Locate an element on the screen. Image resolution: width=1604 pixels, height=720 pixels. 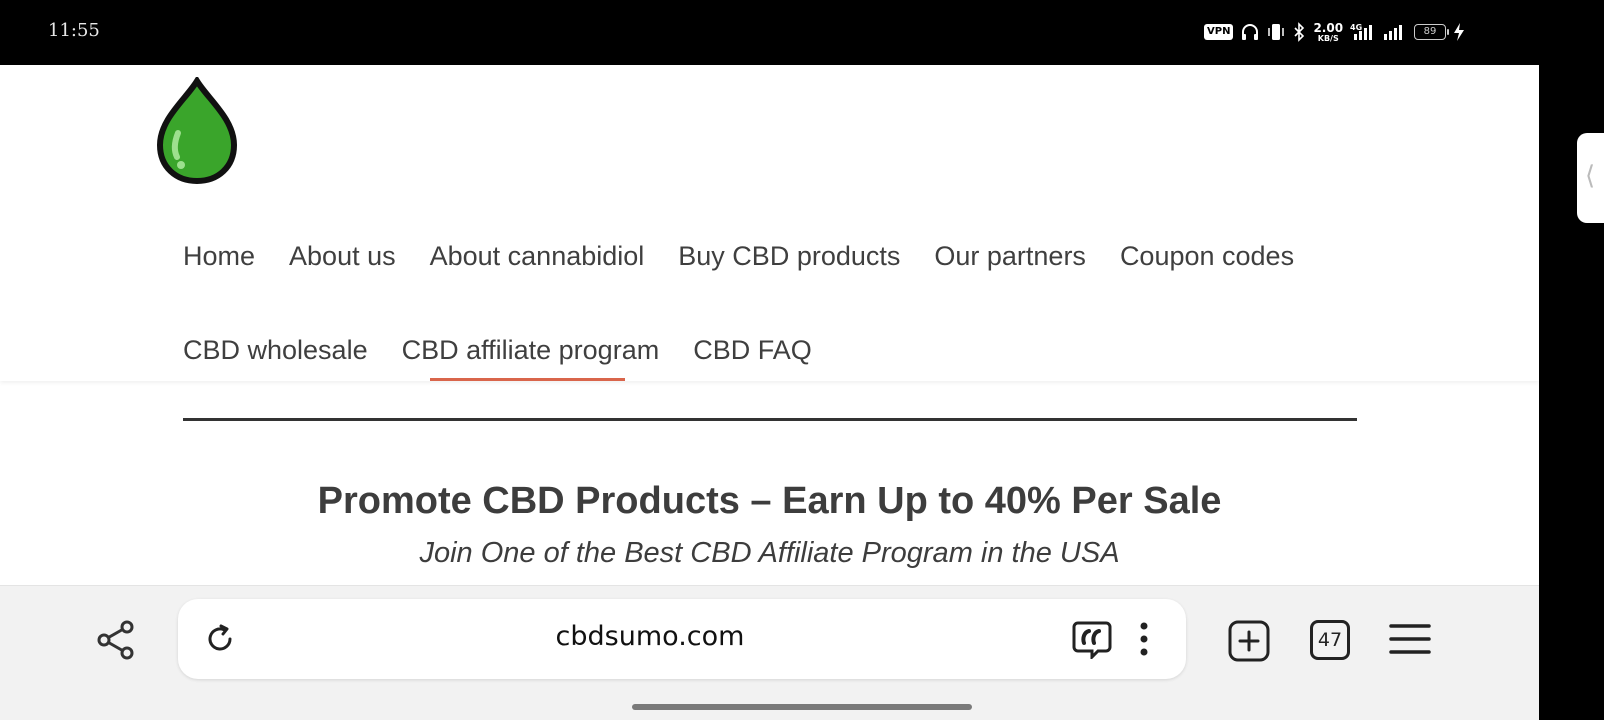
status-icons: VPN 2.00 KB/S 4G 89 is located at coordinates (1334, 32).